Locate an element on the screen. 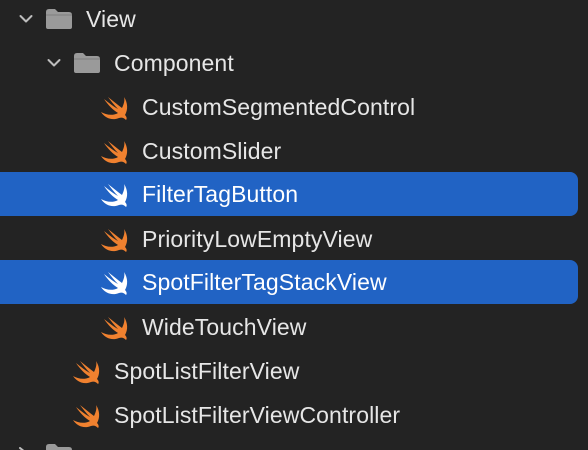 The image size is (588, 450). navigator-item-label: SpotListFilterView is located at coordinates (207, 371).